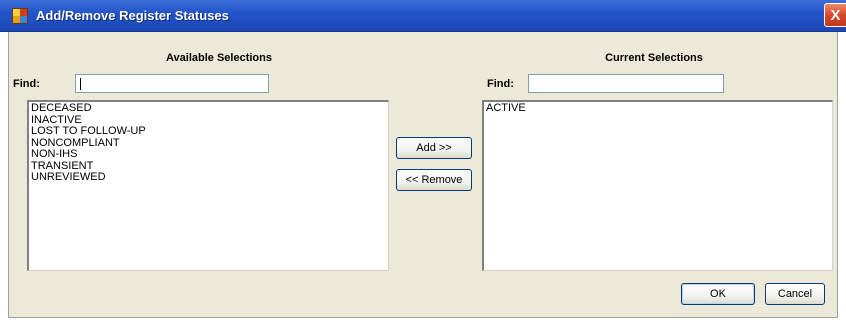 The image size is (846, 323). I want to click on text-caret, so click(80, 84).